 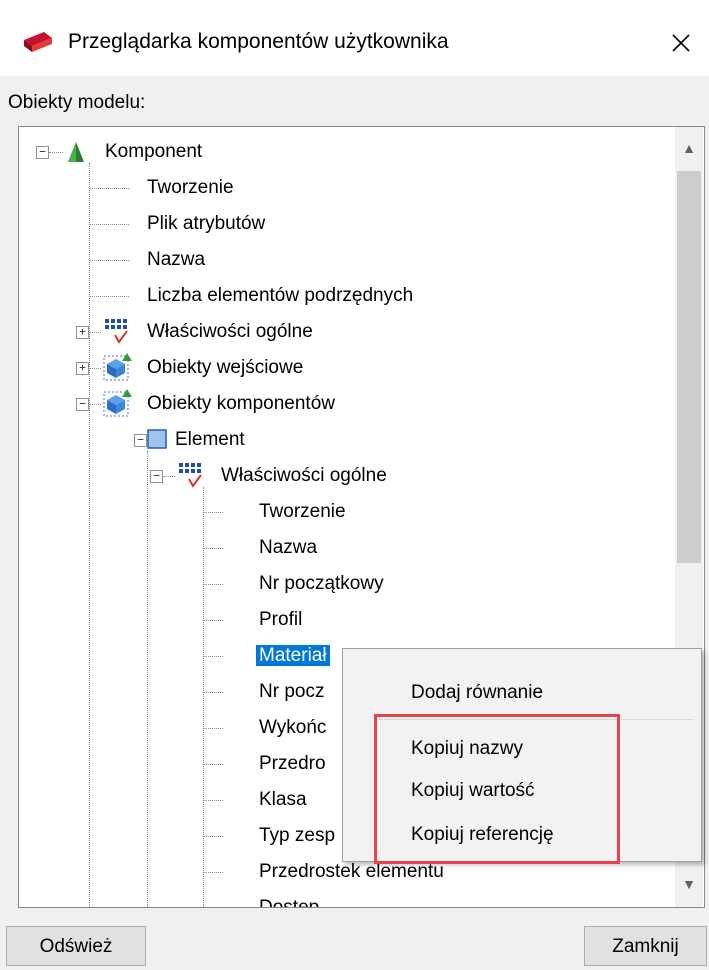 What do you see at coordinates (477, 693) in the screenshot?
I see `menu-item-dodaj-rownanie: Dodaj równanie` at bounding box center [477, 693].